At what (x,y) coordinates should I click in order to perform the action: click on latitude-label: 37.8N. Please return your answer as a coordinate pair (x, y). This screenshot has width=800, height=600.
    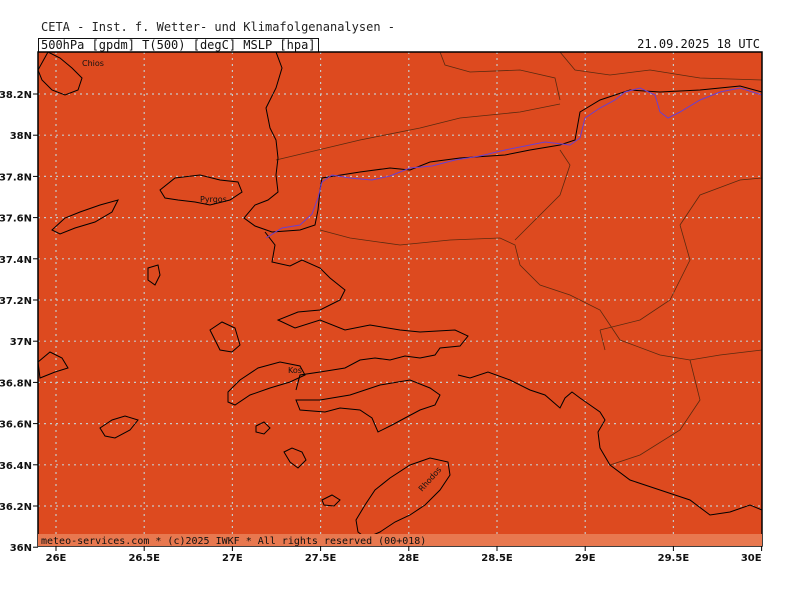
    Looking at the image, I should click on (16, 177).